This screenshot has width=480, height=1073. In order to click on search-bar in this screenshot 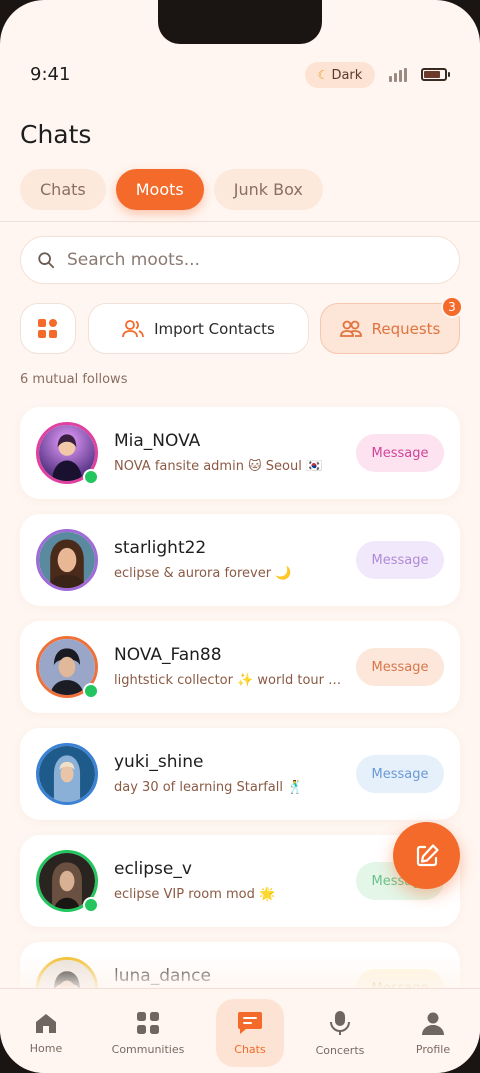, I will do `click(240, 260)`.